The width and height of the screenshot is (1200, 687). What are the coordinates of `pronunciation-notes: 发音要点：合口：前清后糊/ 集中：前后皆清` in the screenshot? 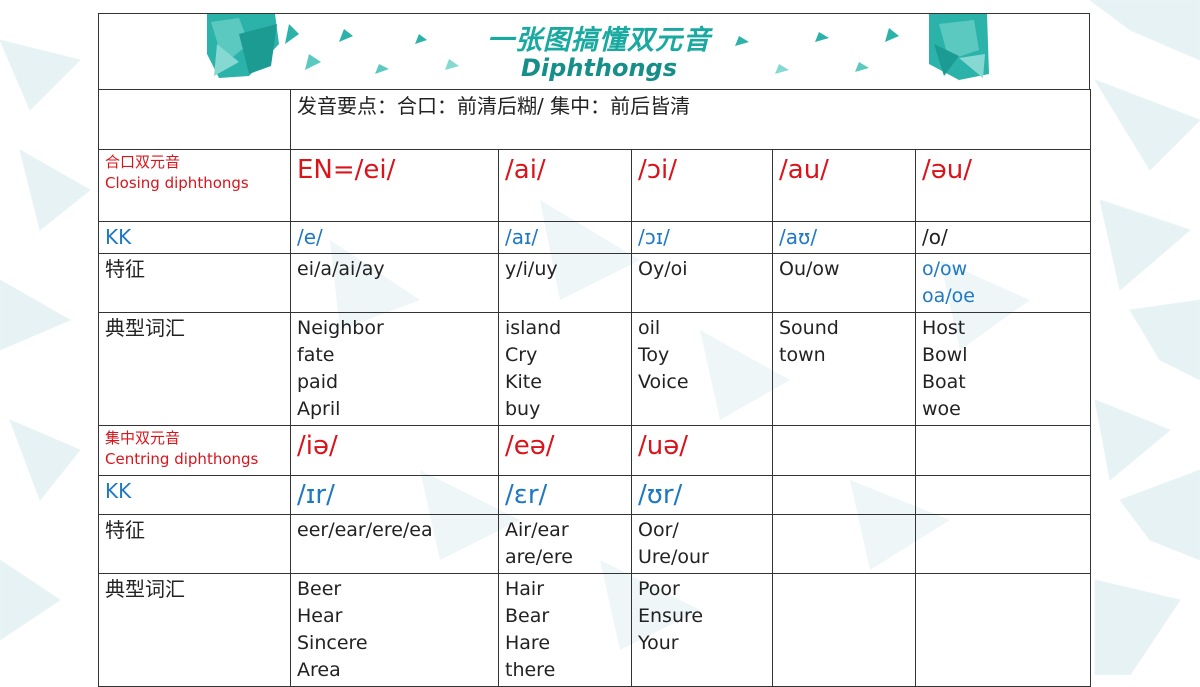 It's located at (690, 119).